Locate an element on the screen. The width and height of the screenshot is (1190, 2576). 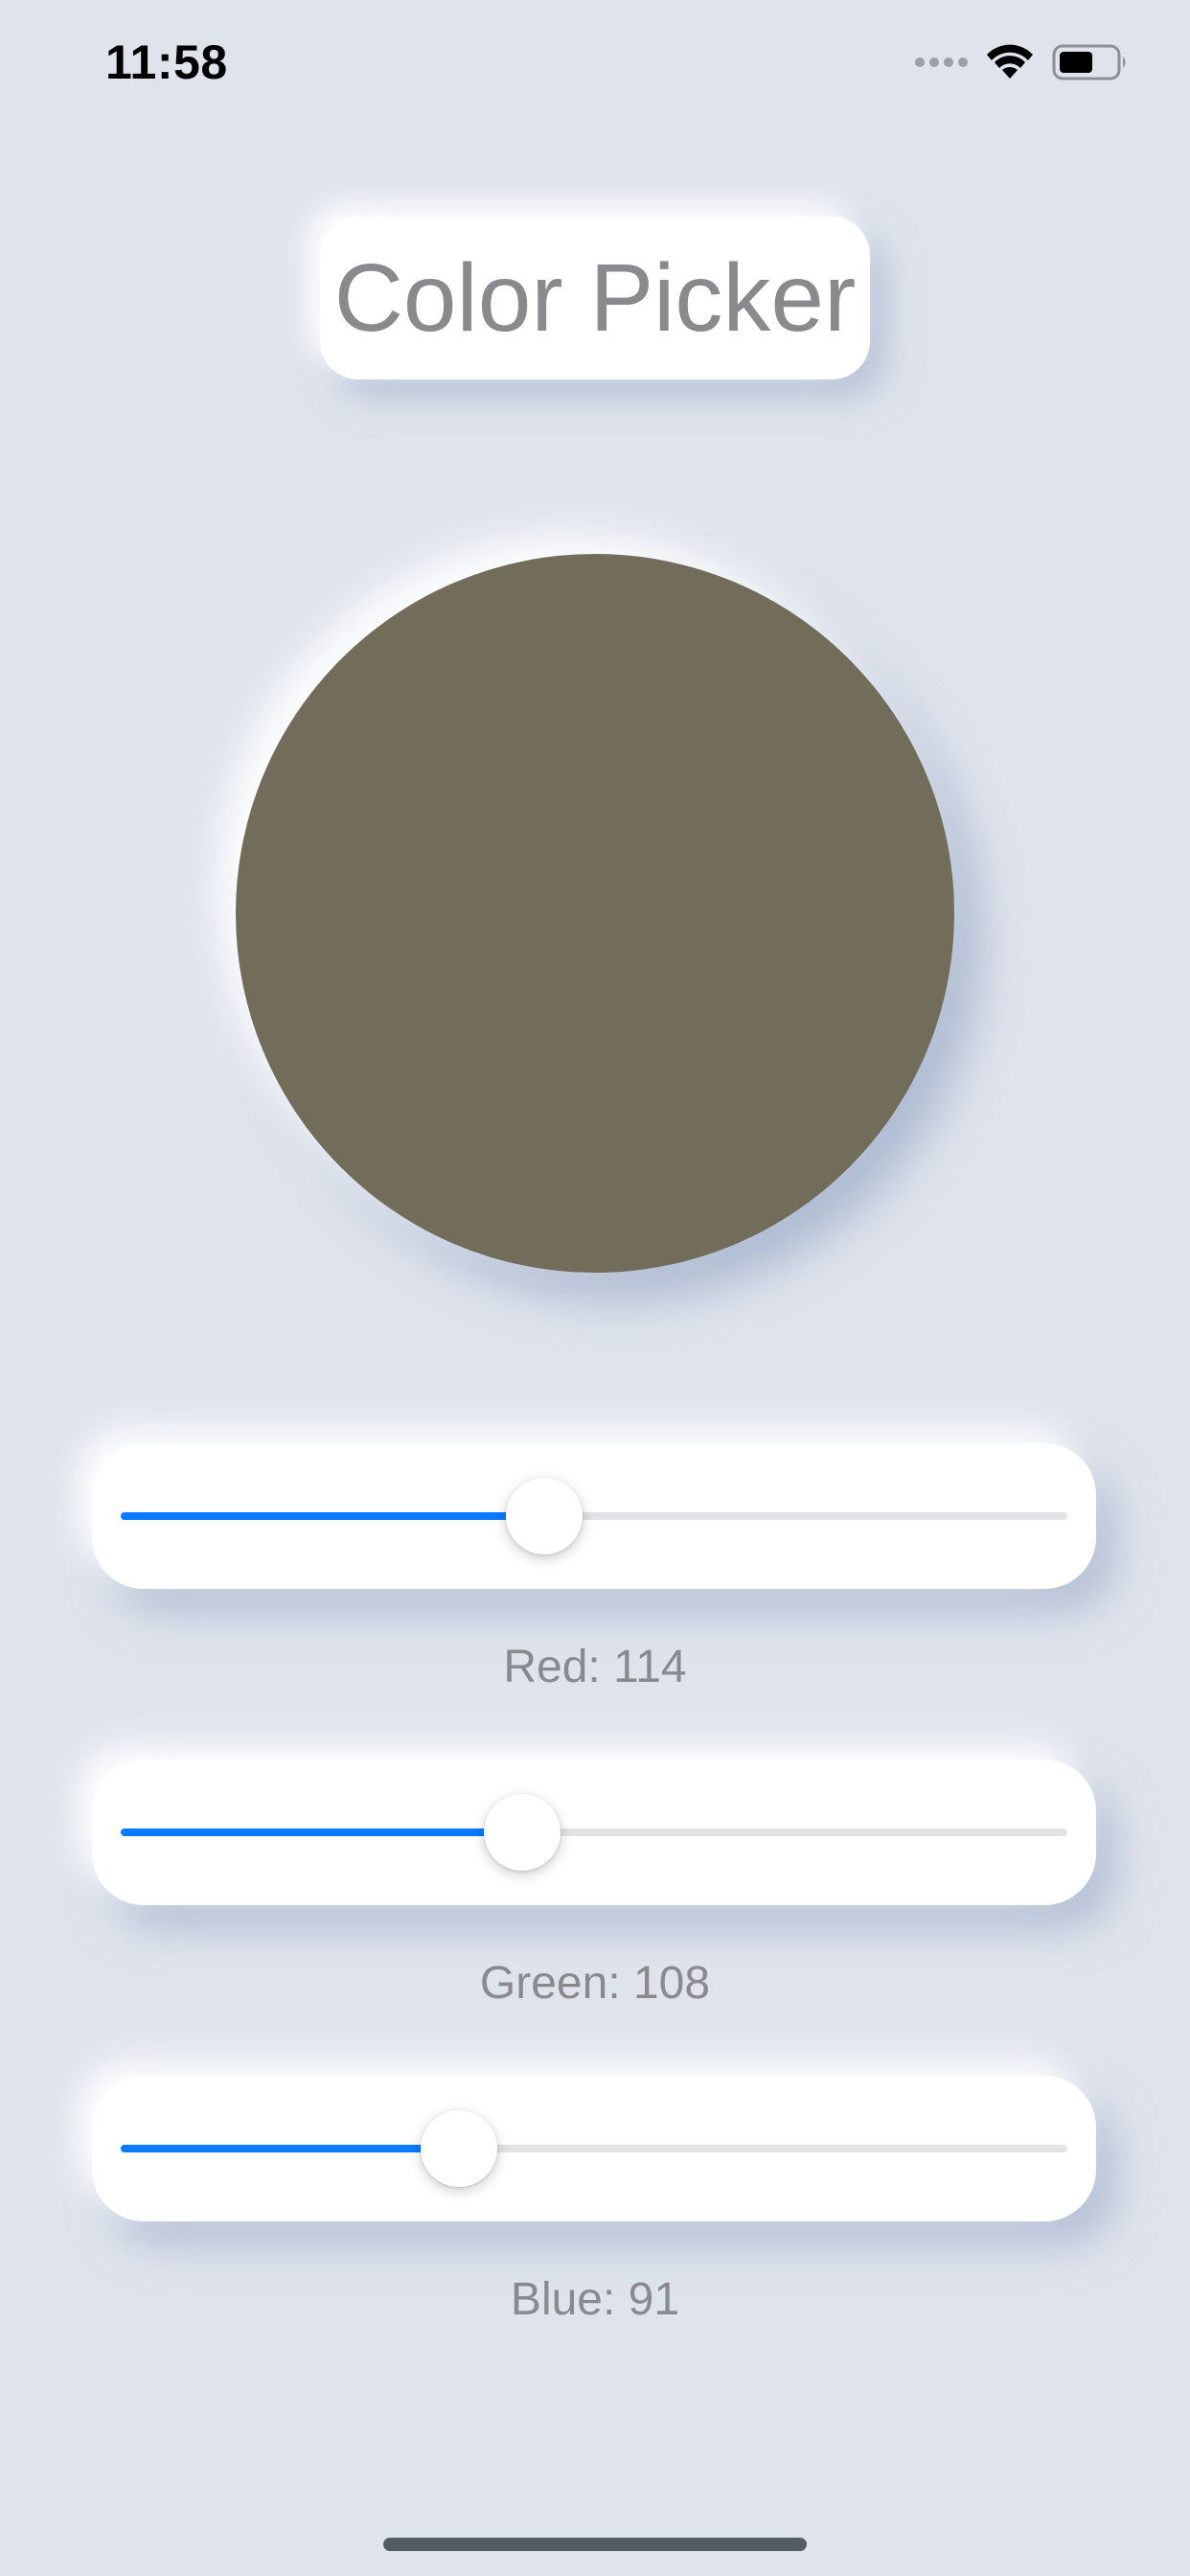
title-card: Color Picker is located at coordinates (595, 298).